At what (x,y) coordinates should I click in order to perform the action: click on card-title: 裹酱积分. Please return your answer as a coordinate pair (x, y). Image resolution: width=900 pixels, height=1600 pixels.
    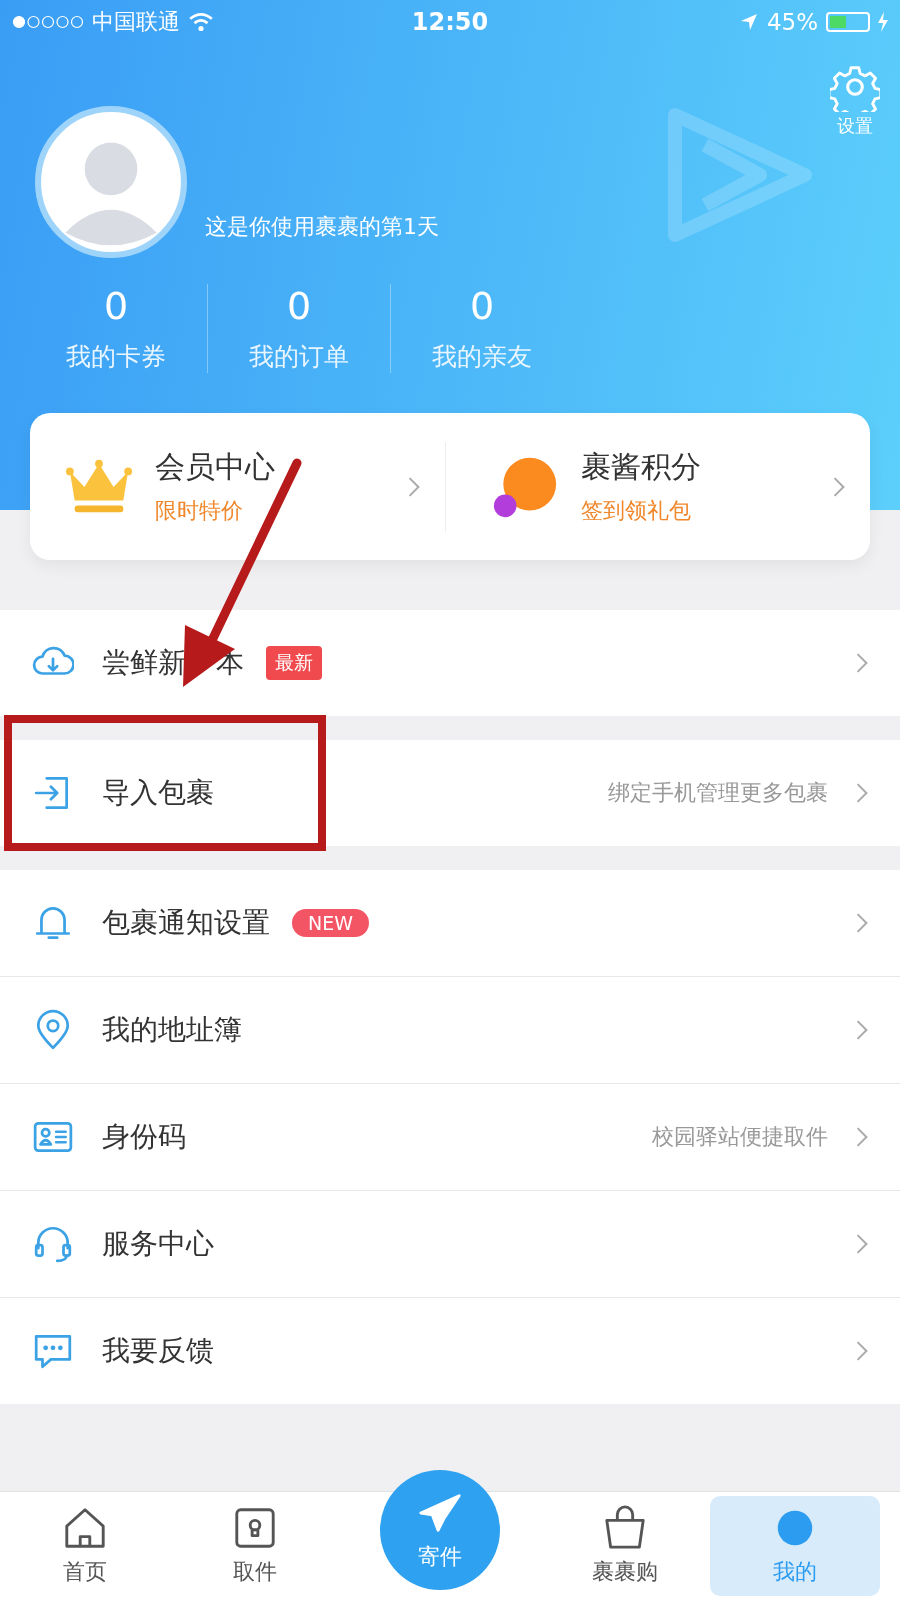
    Looking at the image, I should click on (695, 467).